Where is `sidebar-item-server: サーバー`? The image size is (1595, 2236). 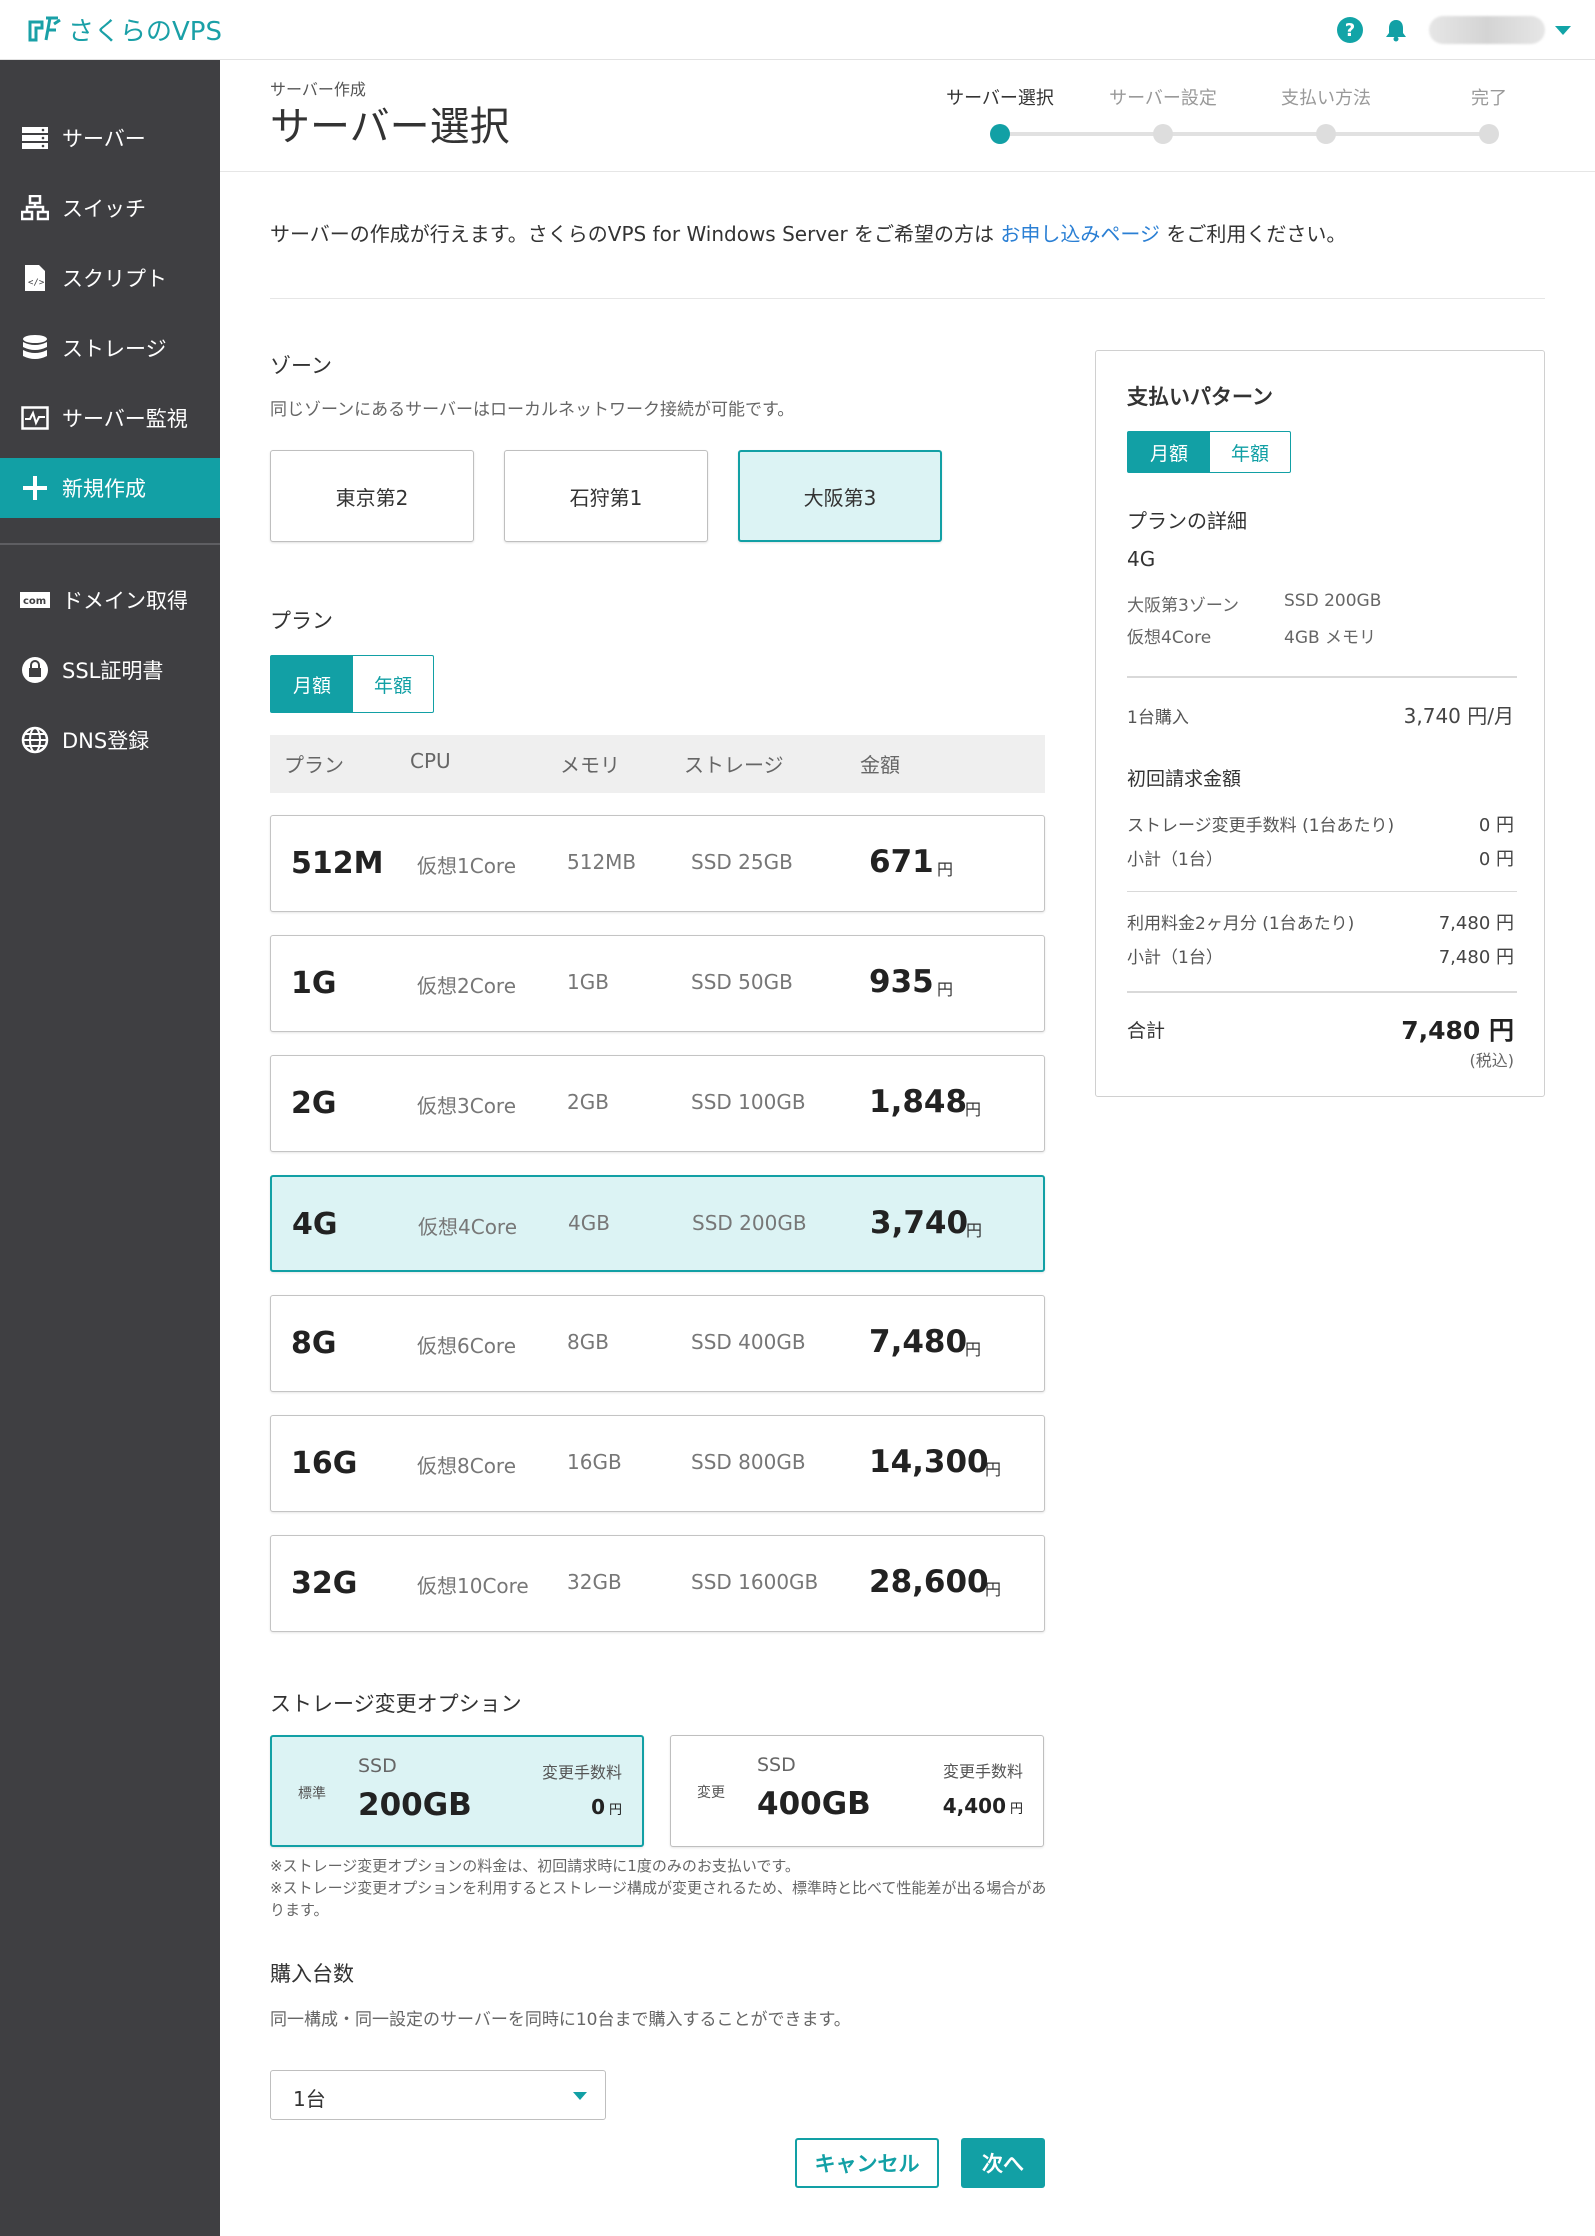
sidebar-item-server: サーバー is located at coordinates (110, 138).